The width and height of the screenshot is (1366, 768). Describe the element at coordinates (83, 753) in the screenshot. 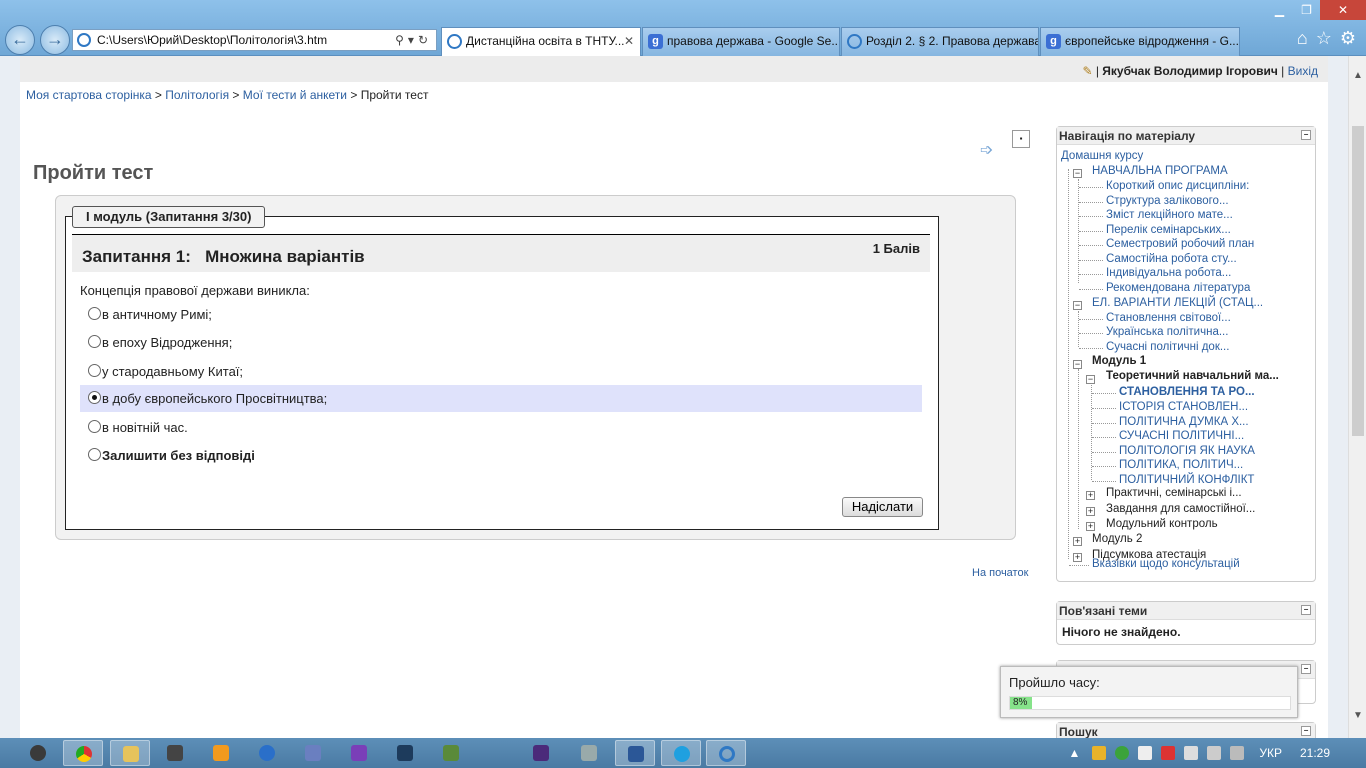

I see `taskbar-chrome` at that location.